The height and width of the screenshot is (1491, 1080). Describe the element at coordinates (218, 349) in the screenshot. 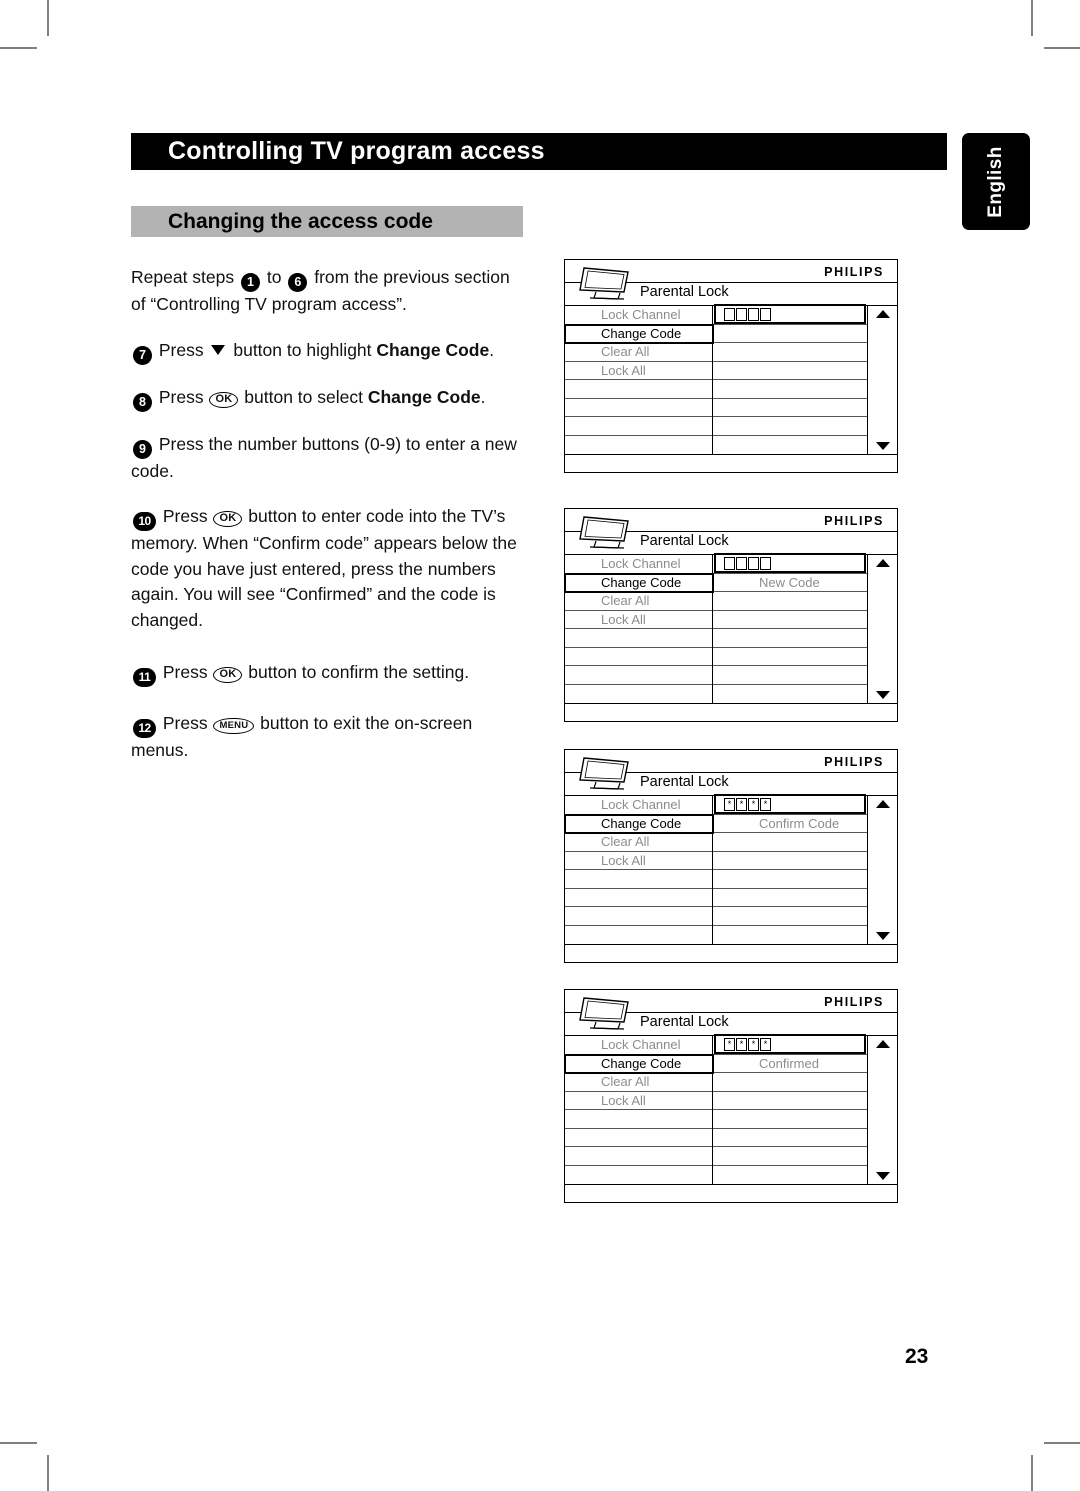

I see `down-arrow-icon` at that location.